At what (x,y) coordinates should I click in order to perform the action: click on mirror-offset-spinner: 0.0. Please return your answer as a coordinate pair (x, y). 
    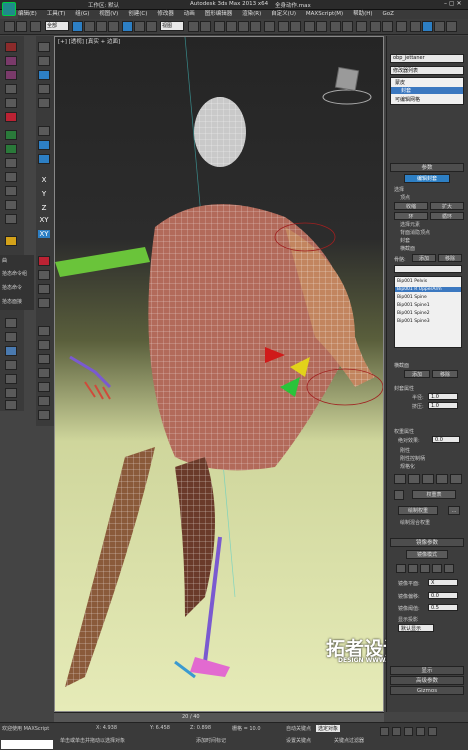
    Looking at the image, I should click on (443, 595).